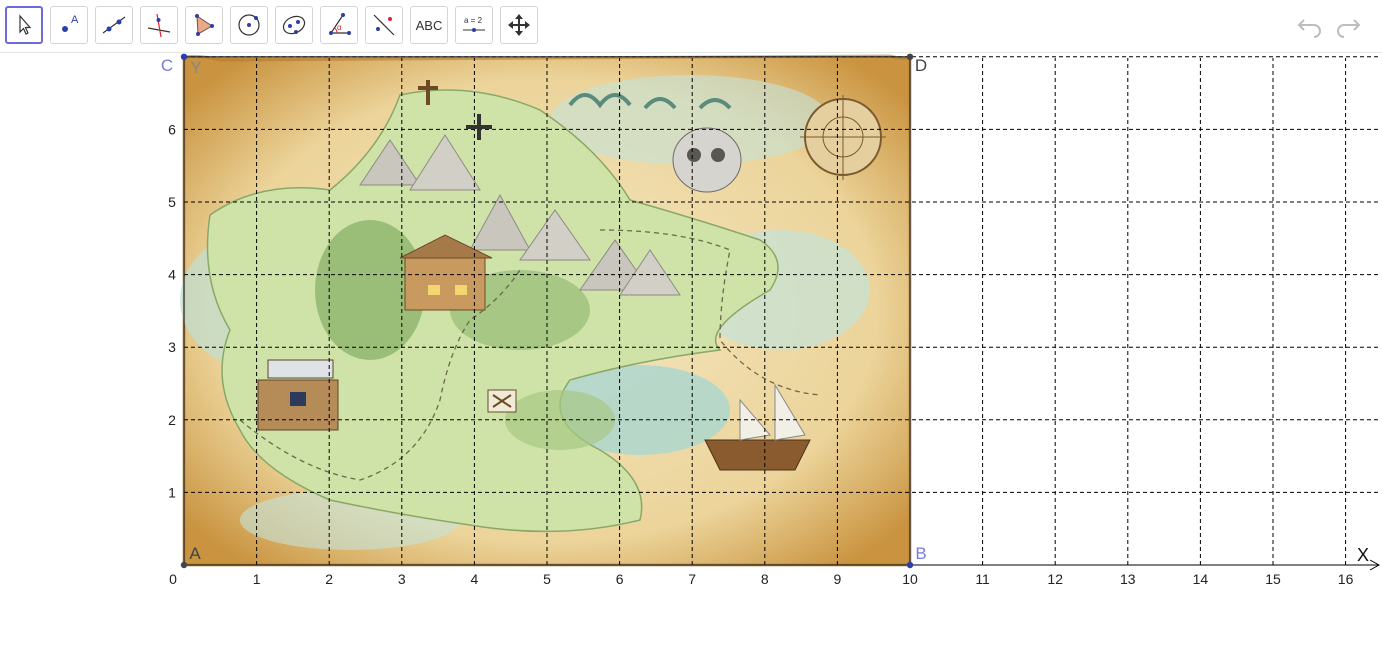 The image size is (1382, 647). Describe the element at coordinates (475, 579) in the screenshot. I see `x-tick-label: 4` at that location.